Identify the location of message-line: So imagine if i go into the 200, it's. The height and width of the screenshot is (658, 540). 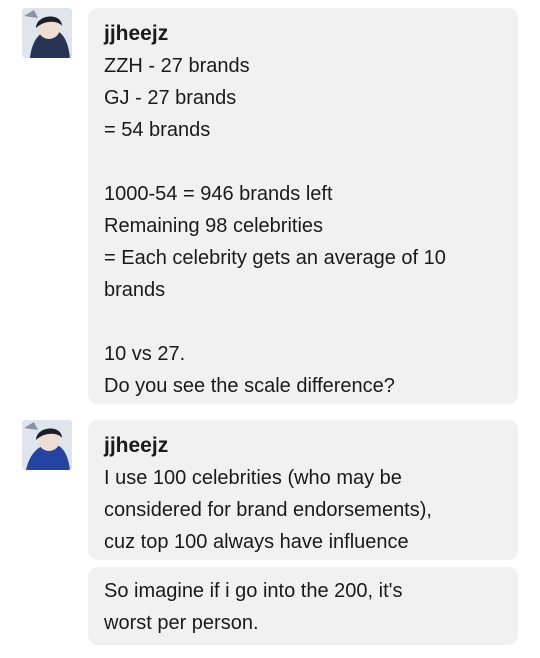
(253, 591).